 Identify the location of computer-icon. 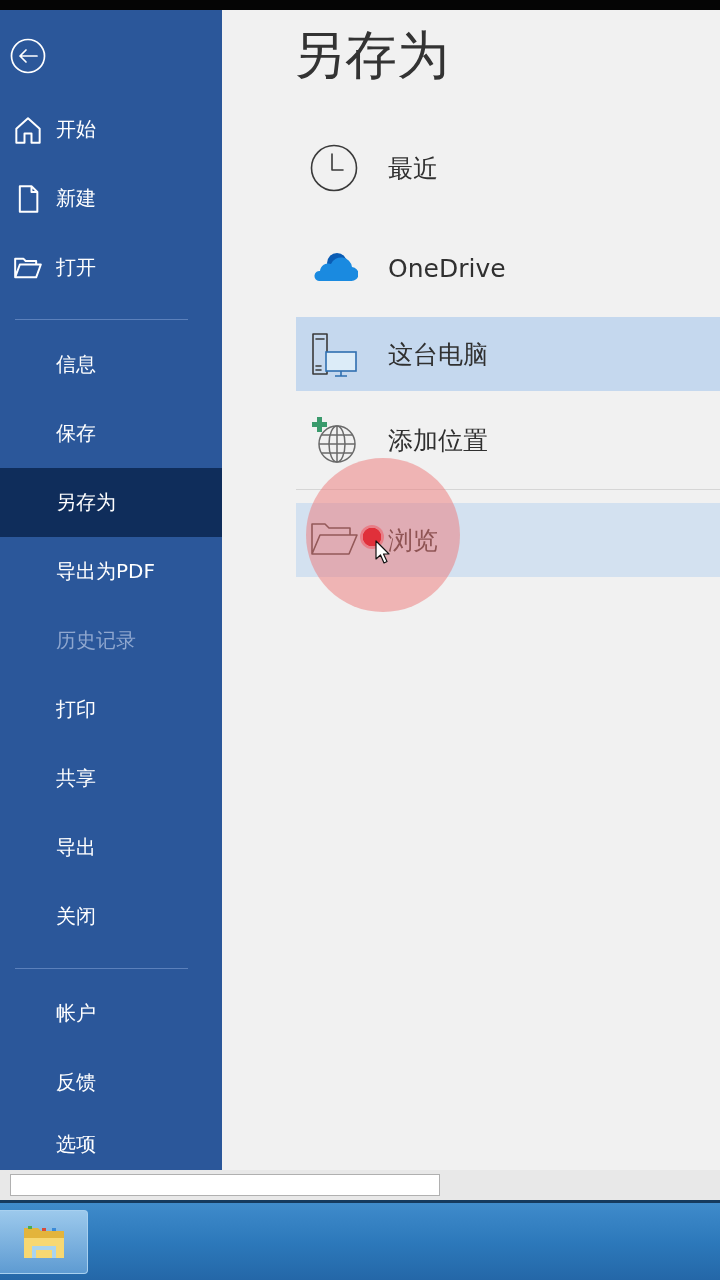
(334, 354).